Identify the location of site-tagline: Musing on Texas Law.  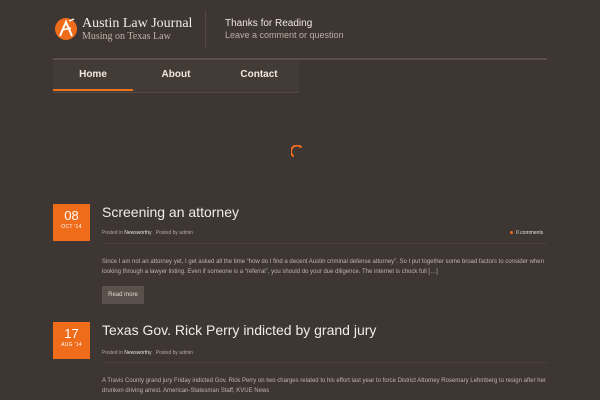
(126, 36).